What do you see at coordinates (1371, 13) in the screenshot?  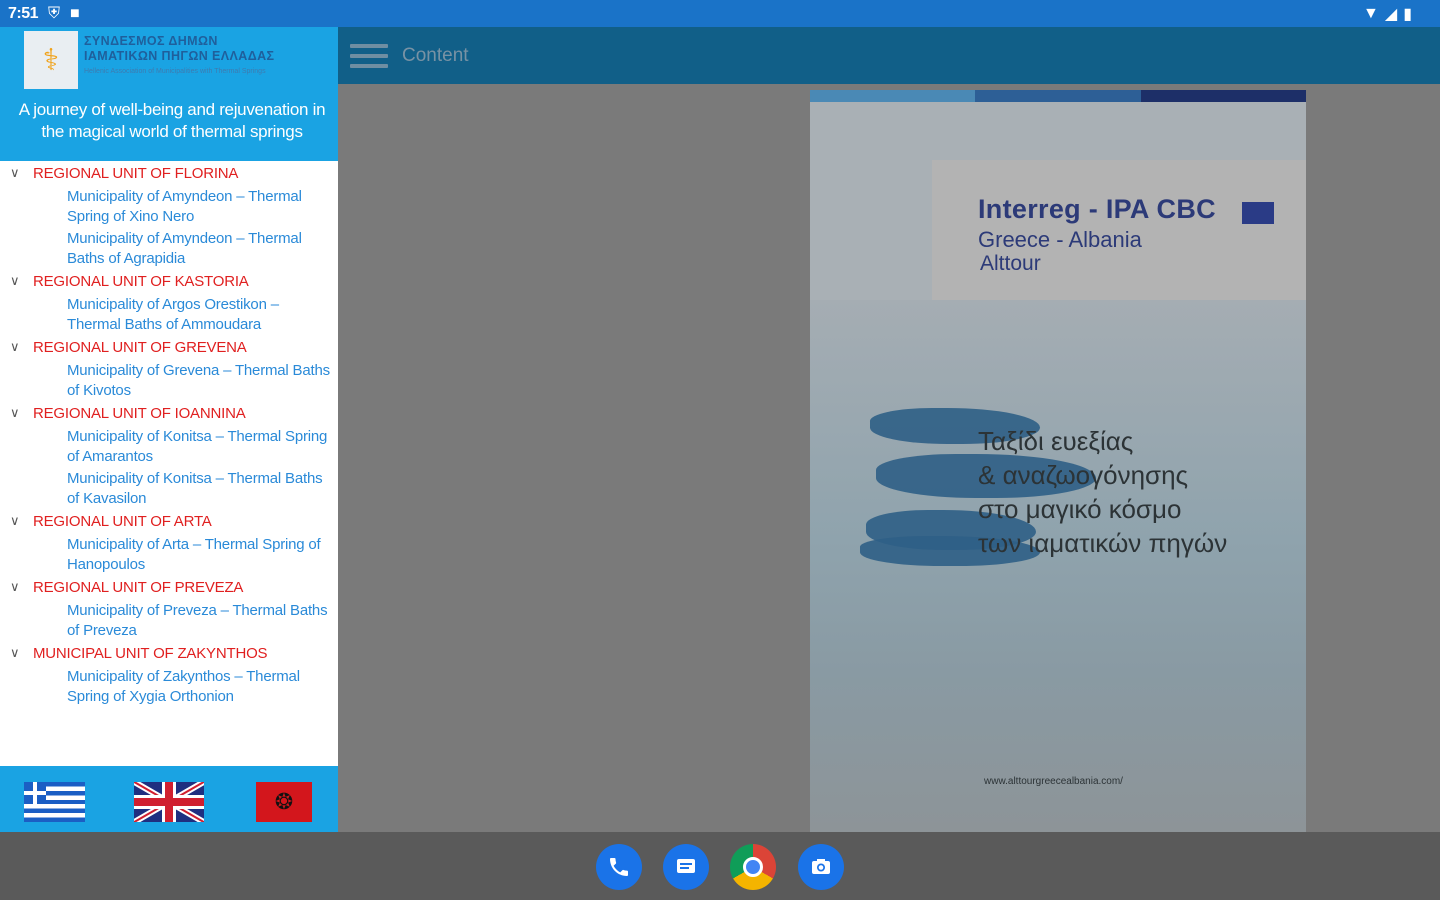 I see `wifi-icon: ▼` at bounding box center [1371, 13].